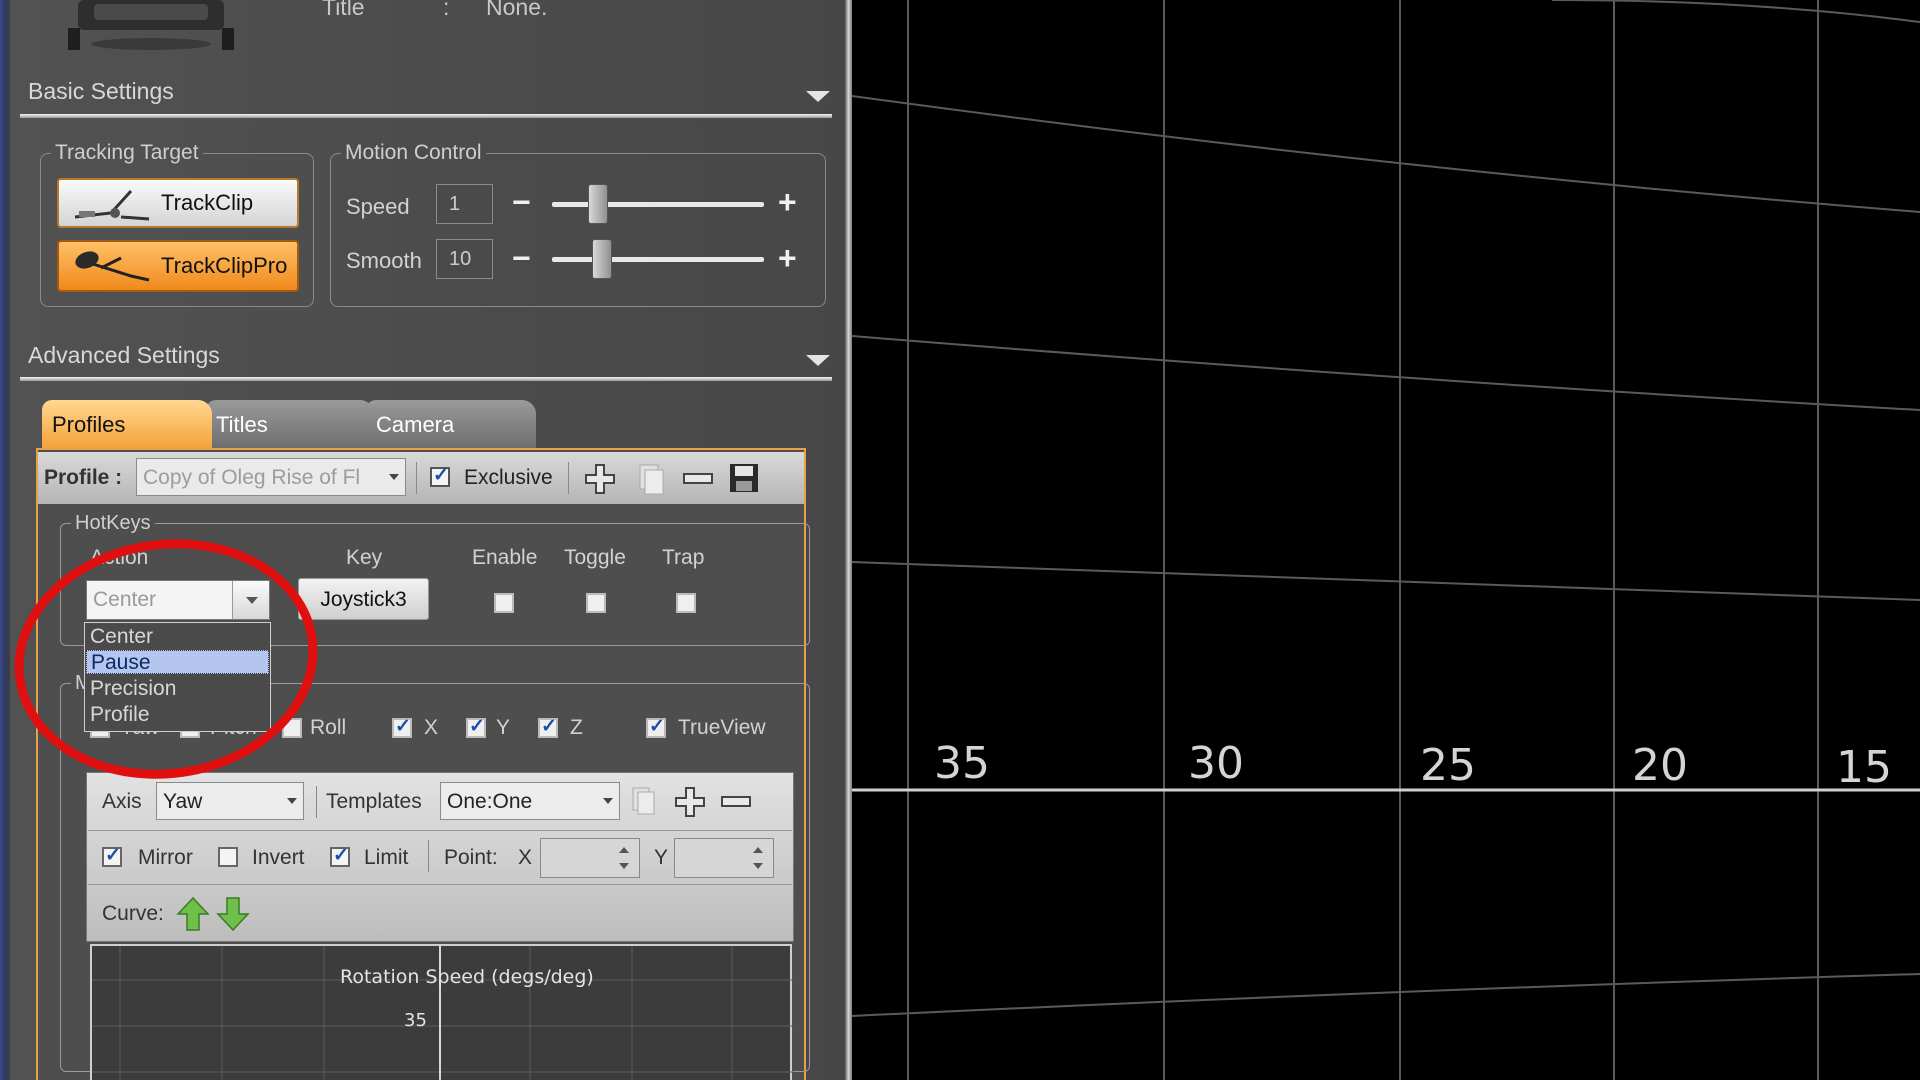  Describe the element at coordinates (608, 801) in the screenshot. I see `templates-select-chevron-icon` at that location.